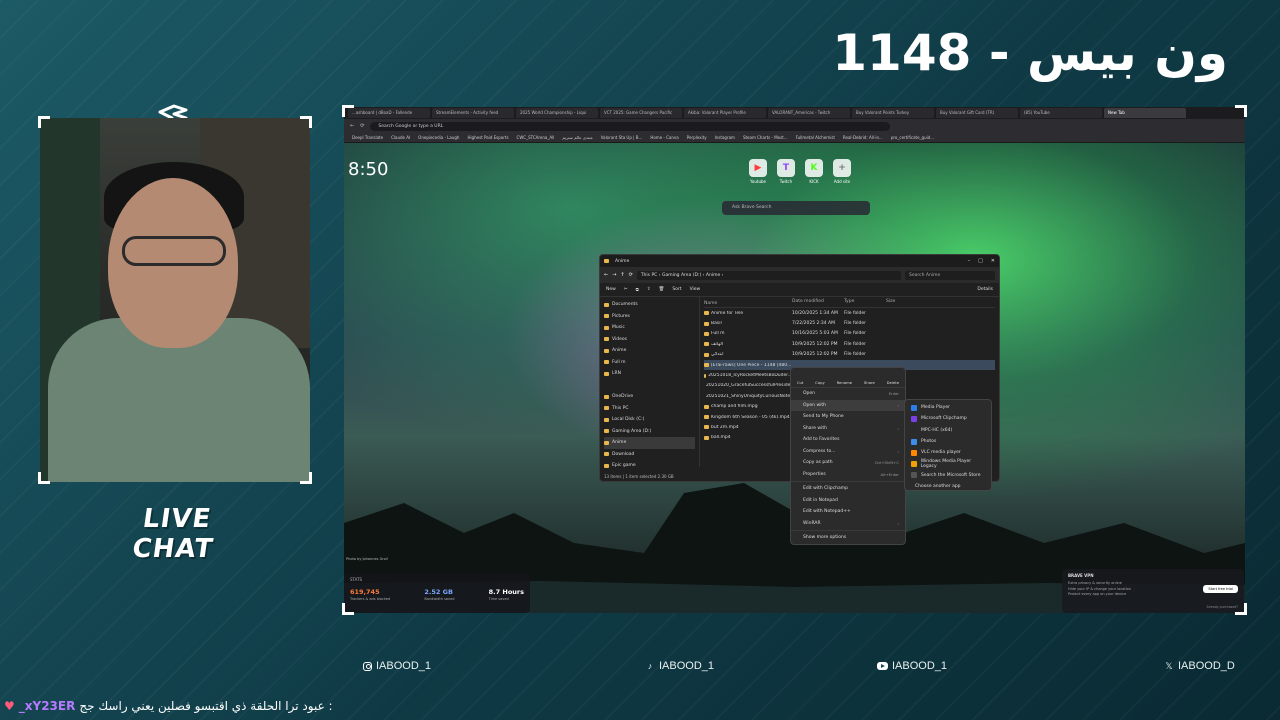  What do you see at coordinates (848, 417) in the screenshot?
I see `context-menu-item: Send to My Phone` at bounding box center [848, 417].